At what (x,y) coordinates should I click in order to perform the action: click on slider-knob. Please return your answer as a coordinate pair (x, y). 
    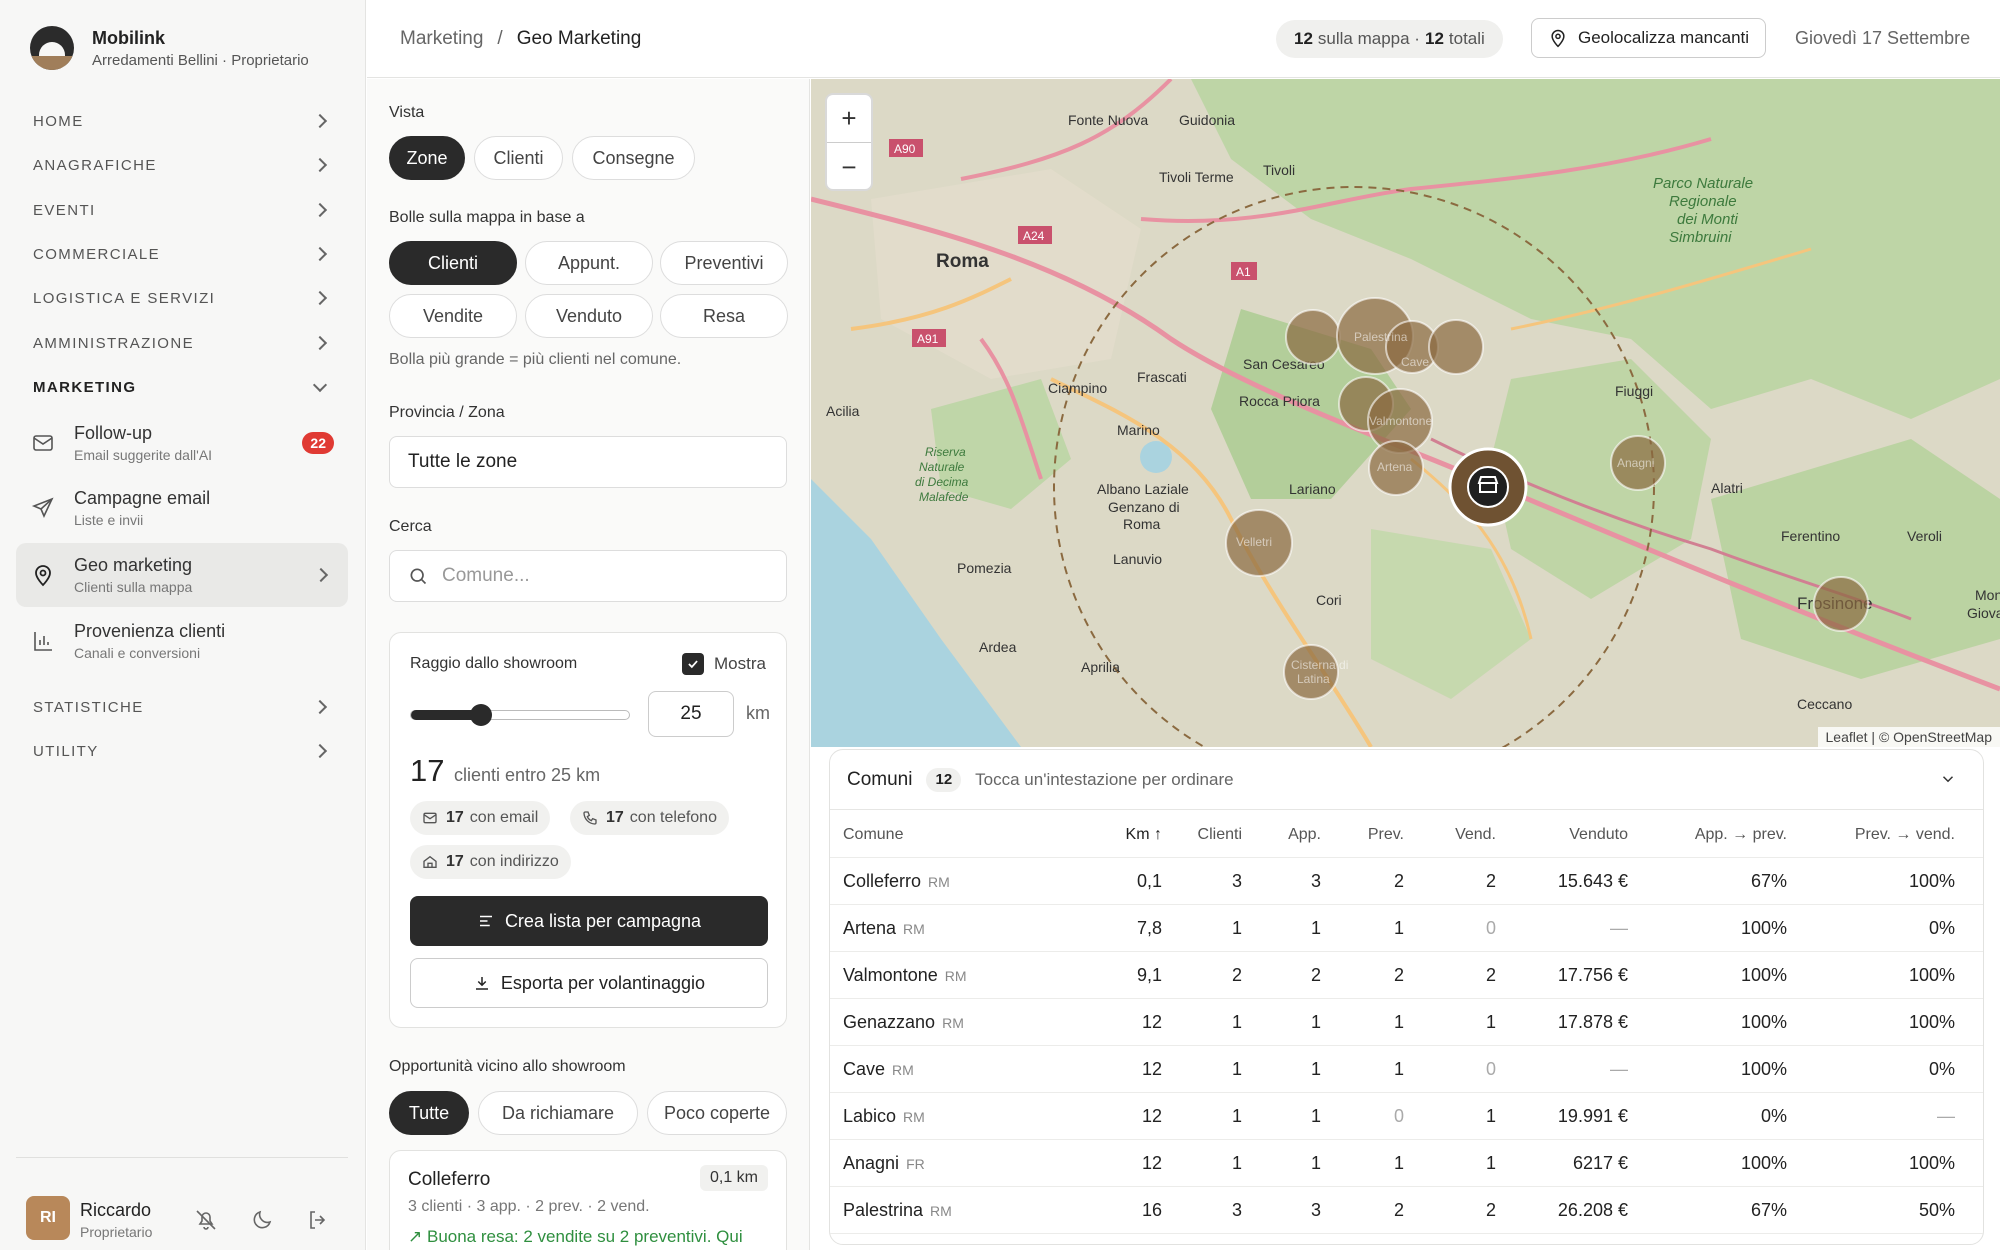
    Looking at the image, I should click on (481, 715).